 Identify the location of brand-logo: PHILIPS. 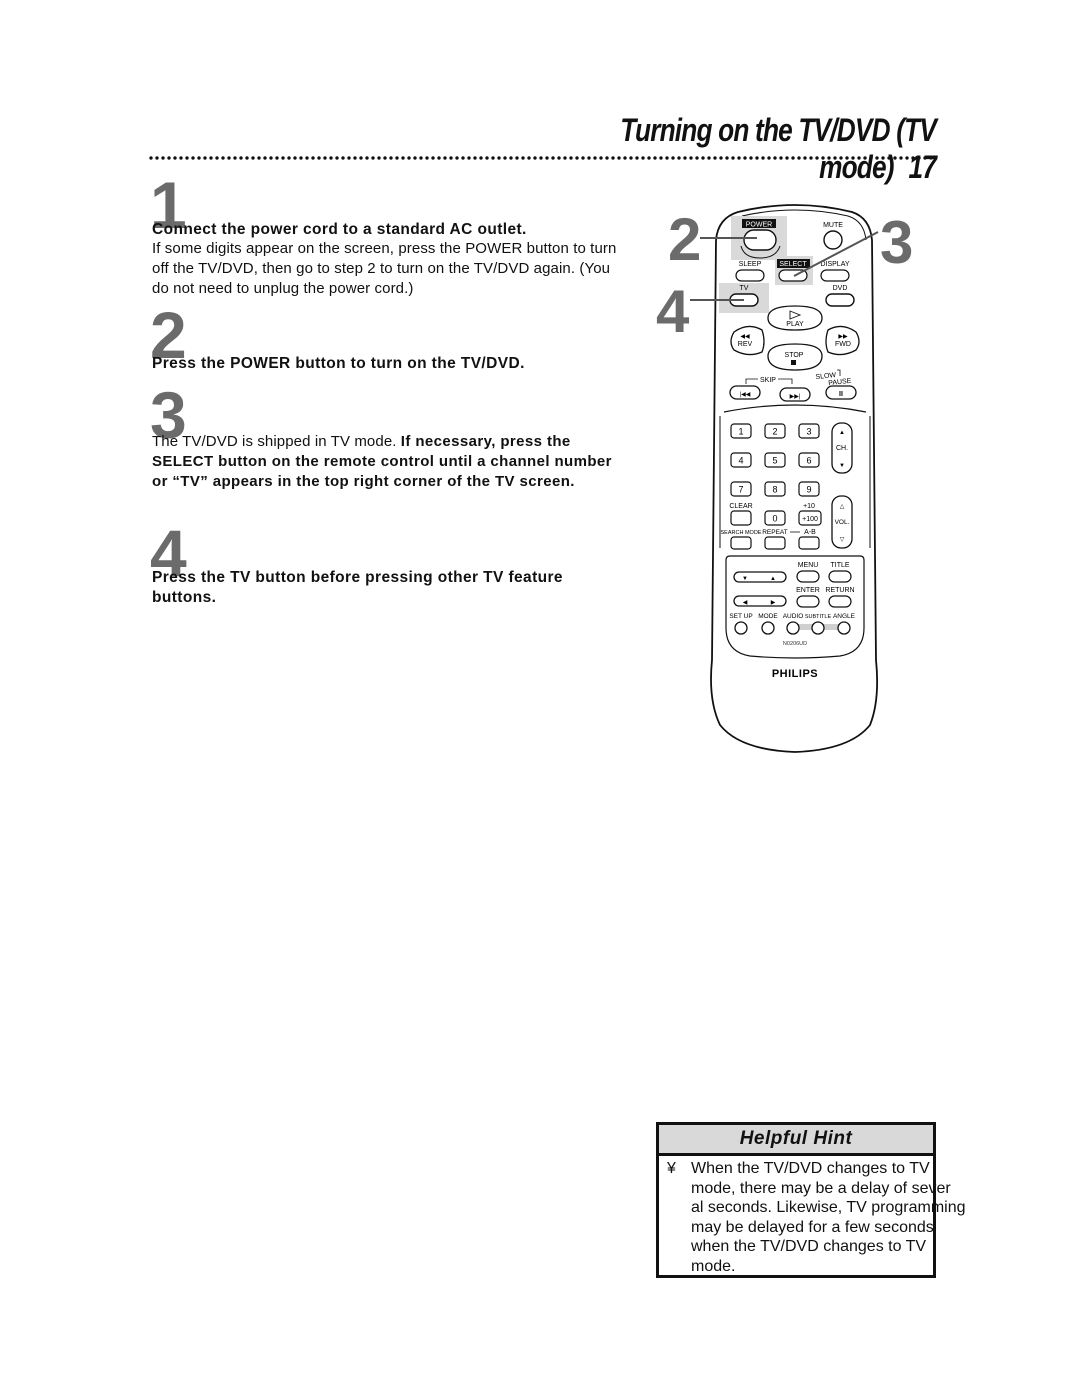
(795, 674).